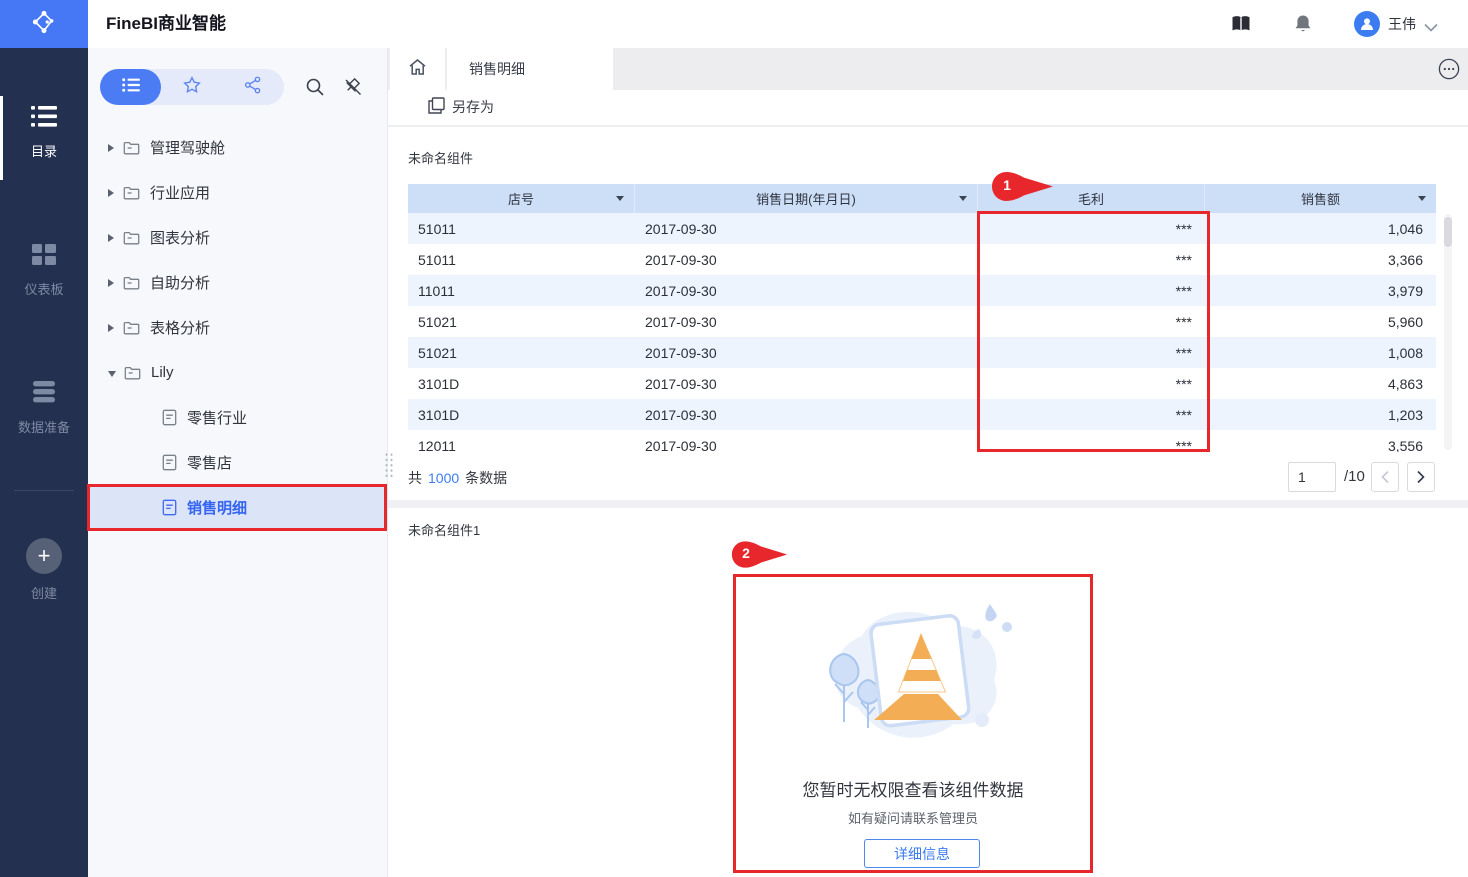 The height and width of the screenshot is (877, 1468). Describe the element at coordinates (1448, 232) in the screenshot. I see `table-scrollbar-thumb` at that location.